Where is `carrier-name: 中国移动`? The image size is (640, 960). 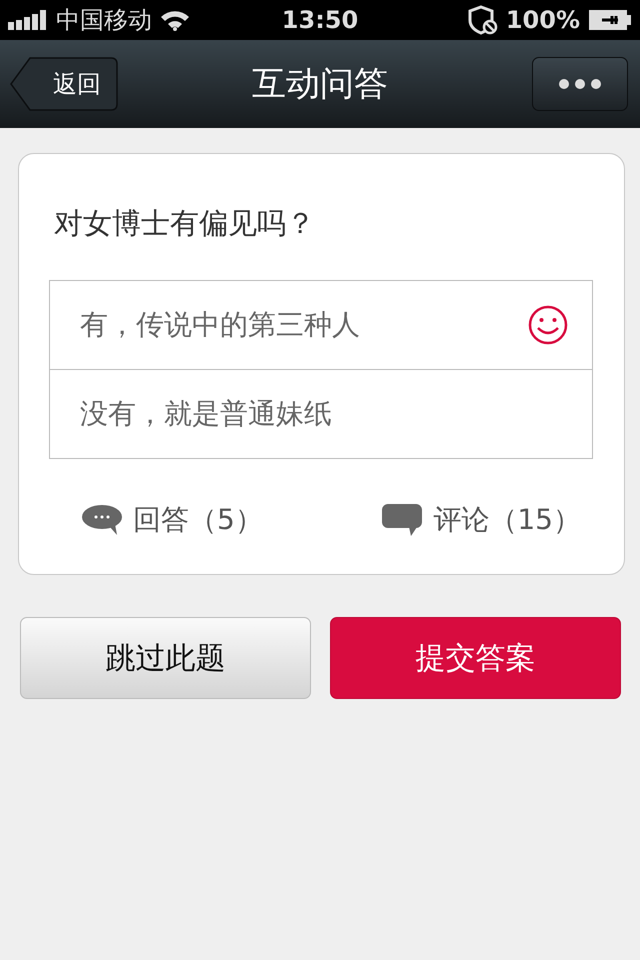
carrier-name: 中国移动 is located at coordinates (104, 20).